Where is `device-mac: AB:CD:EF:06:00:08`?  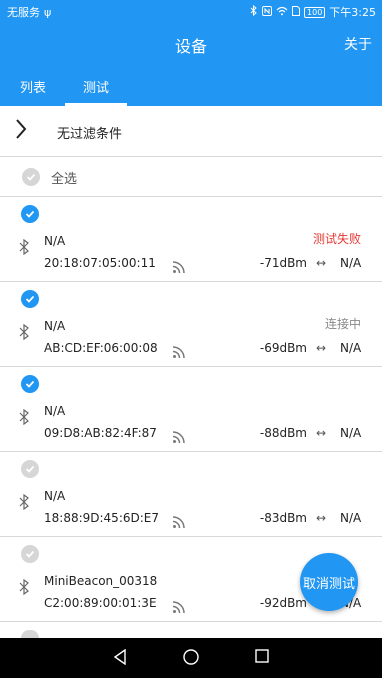
device-mac: AB:CD:EF:06:00:08 is located at coordinates (101, 348).